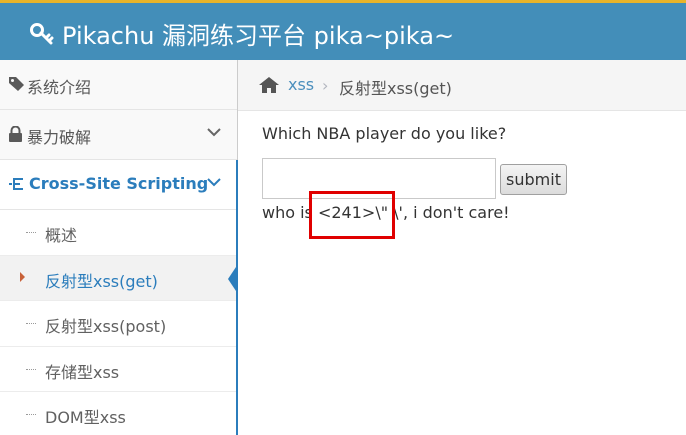  I want to click on submenu-item-overview: 概述, so click(118, 233).